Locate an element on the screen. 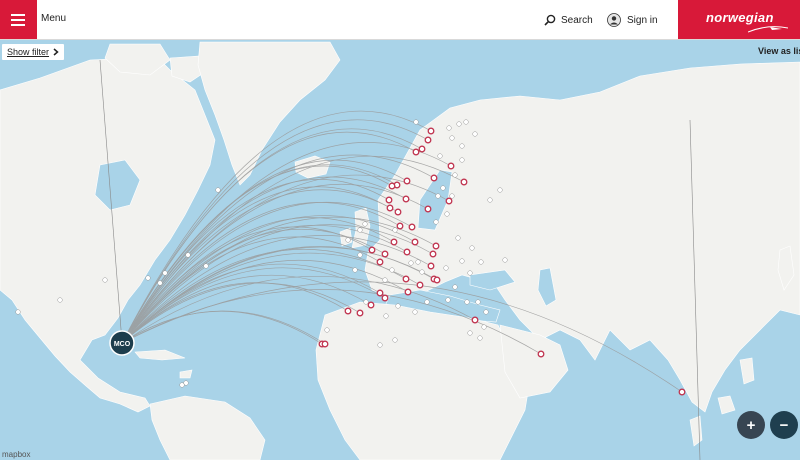  menu-button is located at coordinates (18, 19).